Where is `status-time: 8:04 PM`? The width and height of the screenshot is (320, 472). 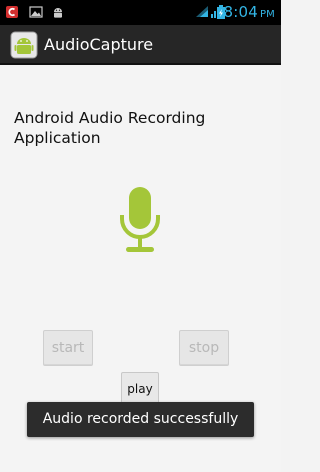 status-time: 8:04 PM is located at coordinates (249, 12).